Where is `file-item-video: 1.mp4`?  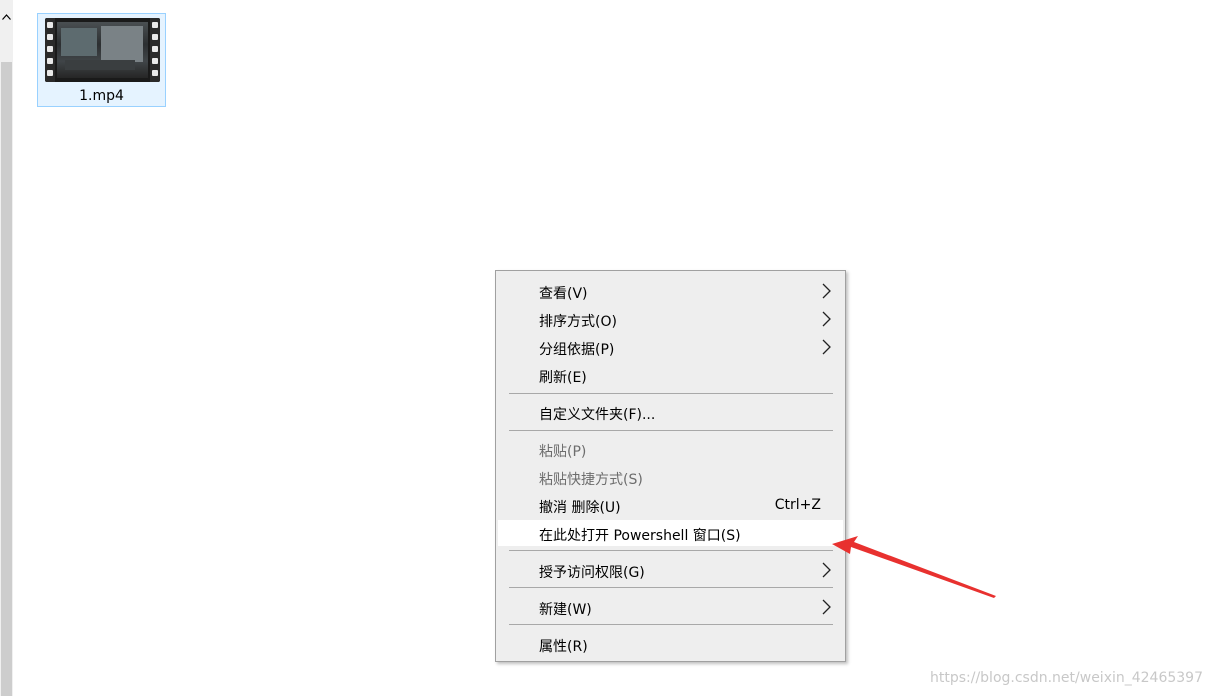
file-item-video: 1.mp4 is located at coordinates (101, 60).